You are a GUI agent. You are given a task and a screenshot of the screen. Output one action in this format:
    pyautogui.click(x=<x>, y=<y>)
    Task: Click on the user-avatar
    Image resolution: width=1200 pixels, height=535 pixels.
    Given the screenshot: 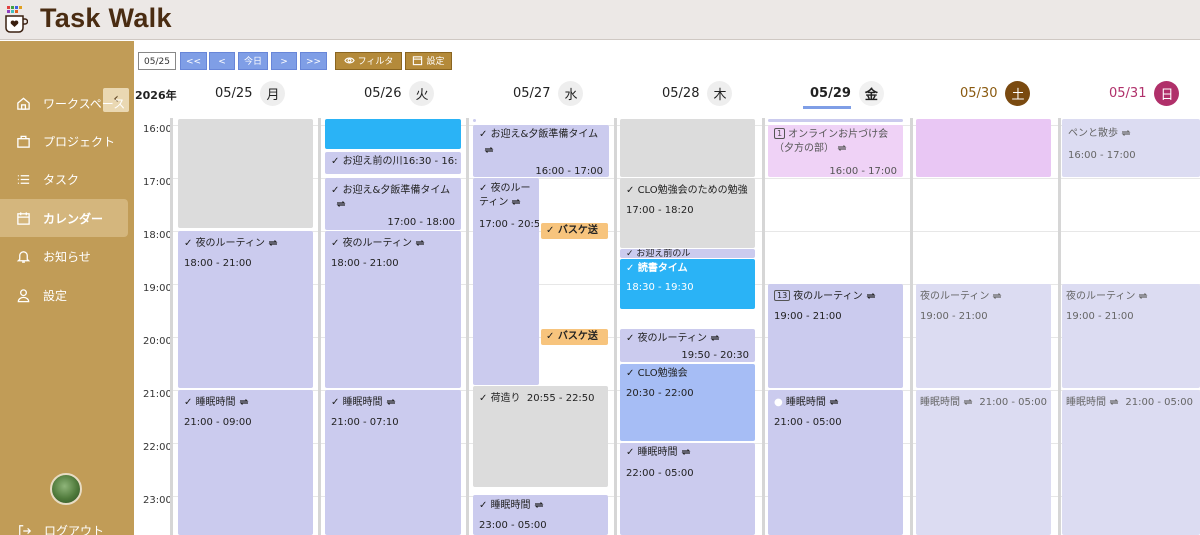 What is the action you would take?
    pyautogui.click(x=66, y=489)
    